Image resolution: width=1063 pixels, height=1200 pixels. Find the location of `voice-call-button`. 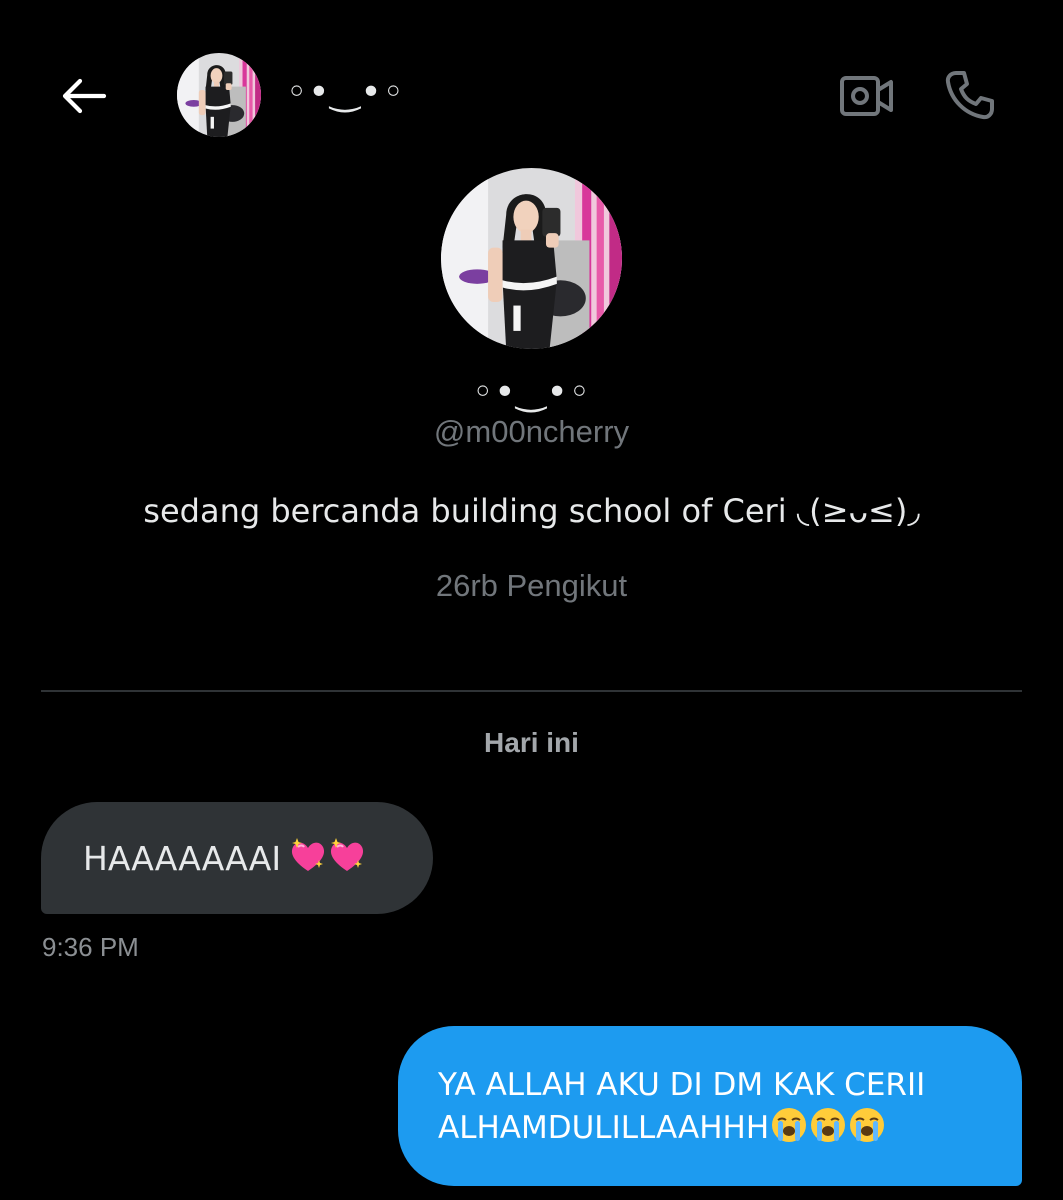

voice-call-button is located at coordinates (970, 95).